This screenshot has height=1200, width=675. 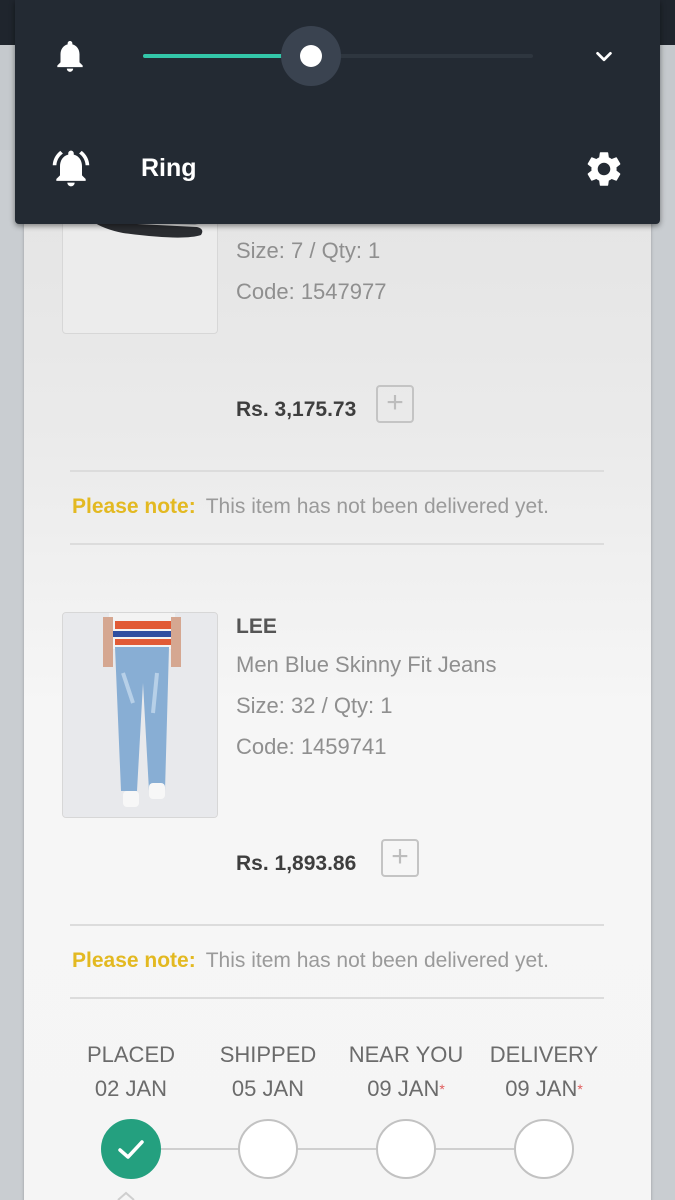 What do you see at coordinates (256, 626) in the screenshot?
I see `item-2-brand: LEE` at bounding box center [256, 626].